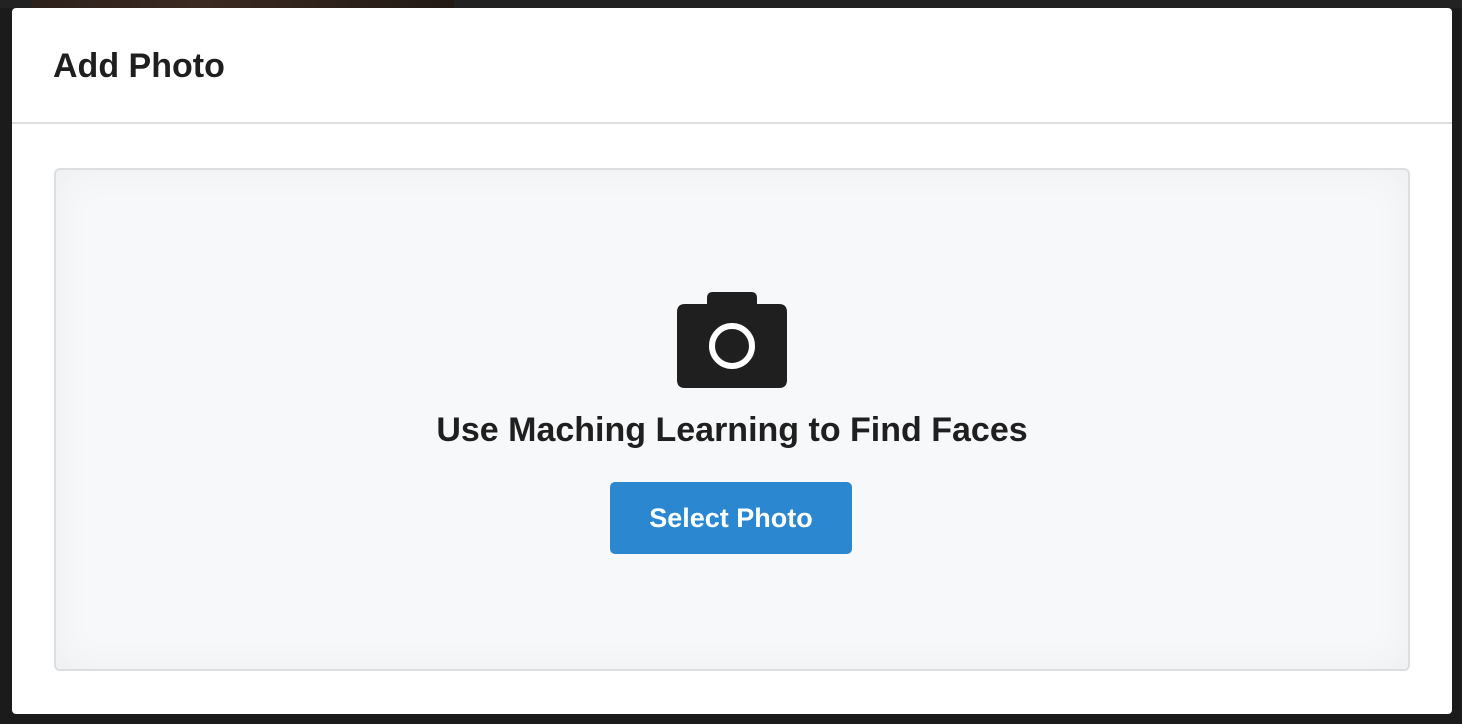 This screenshot has height=724, width=1462. I want to click on dropzone-heading: Use Maching Learning to Find Faces, so click(732, 430).